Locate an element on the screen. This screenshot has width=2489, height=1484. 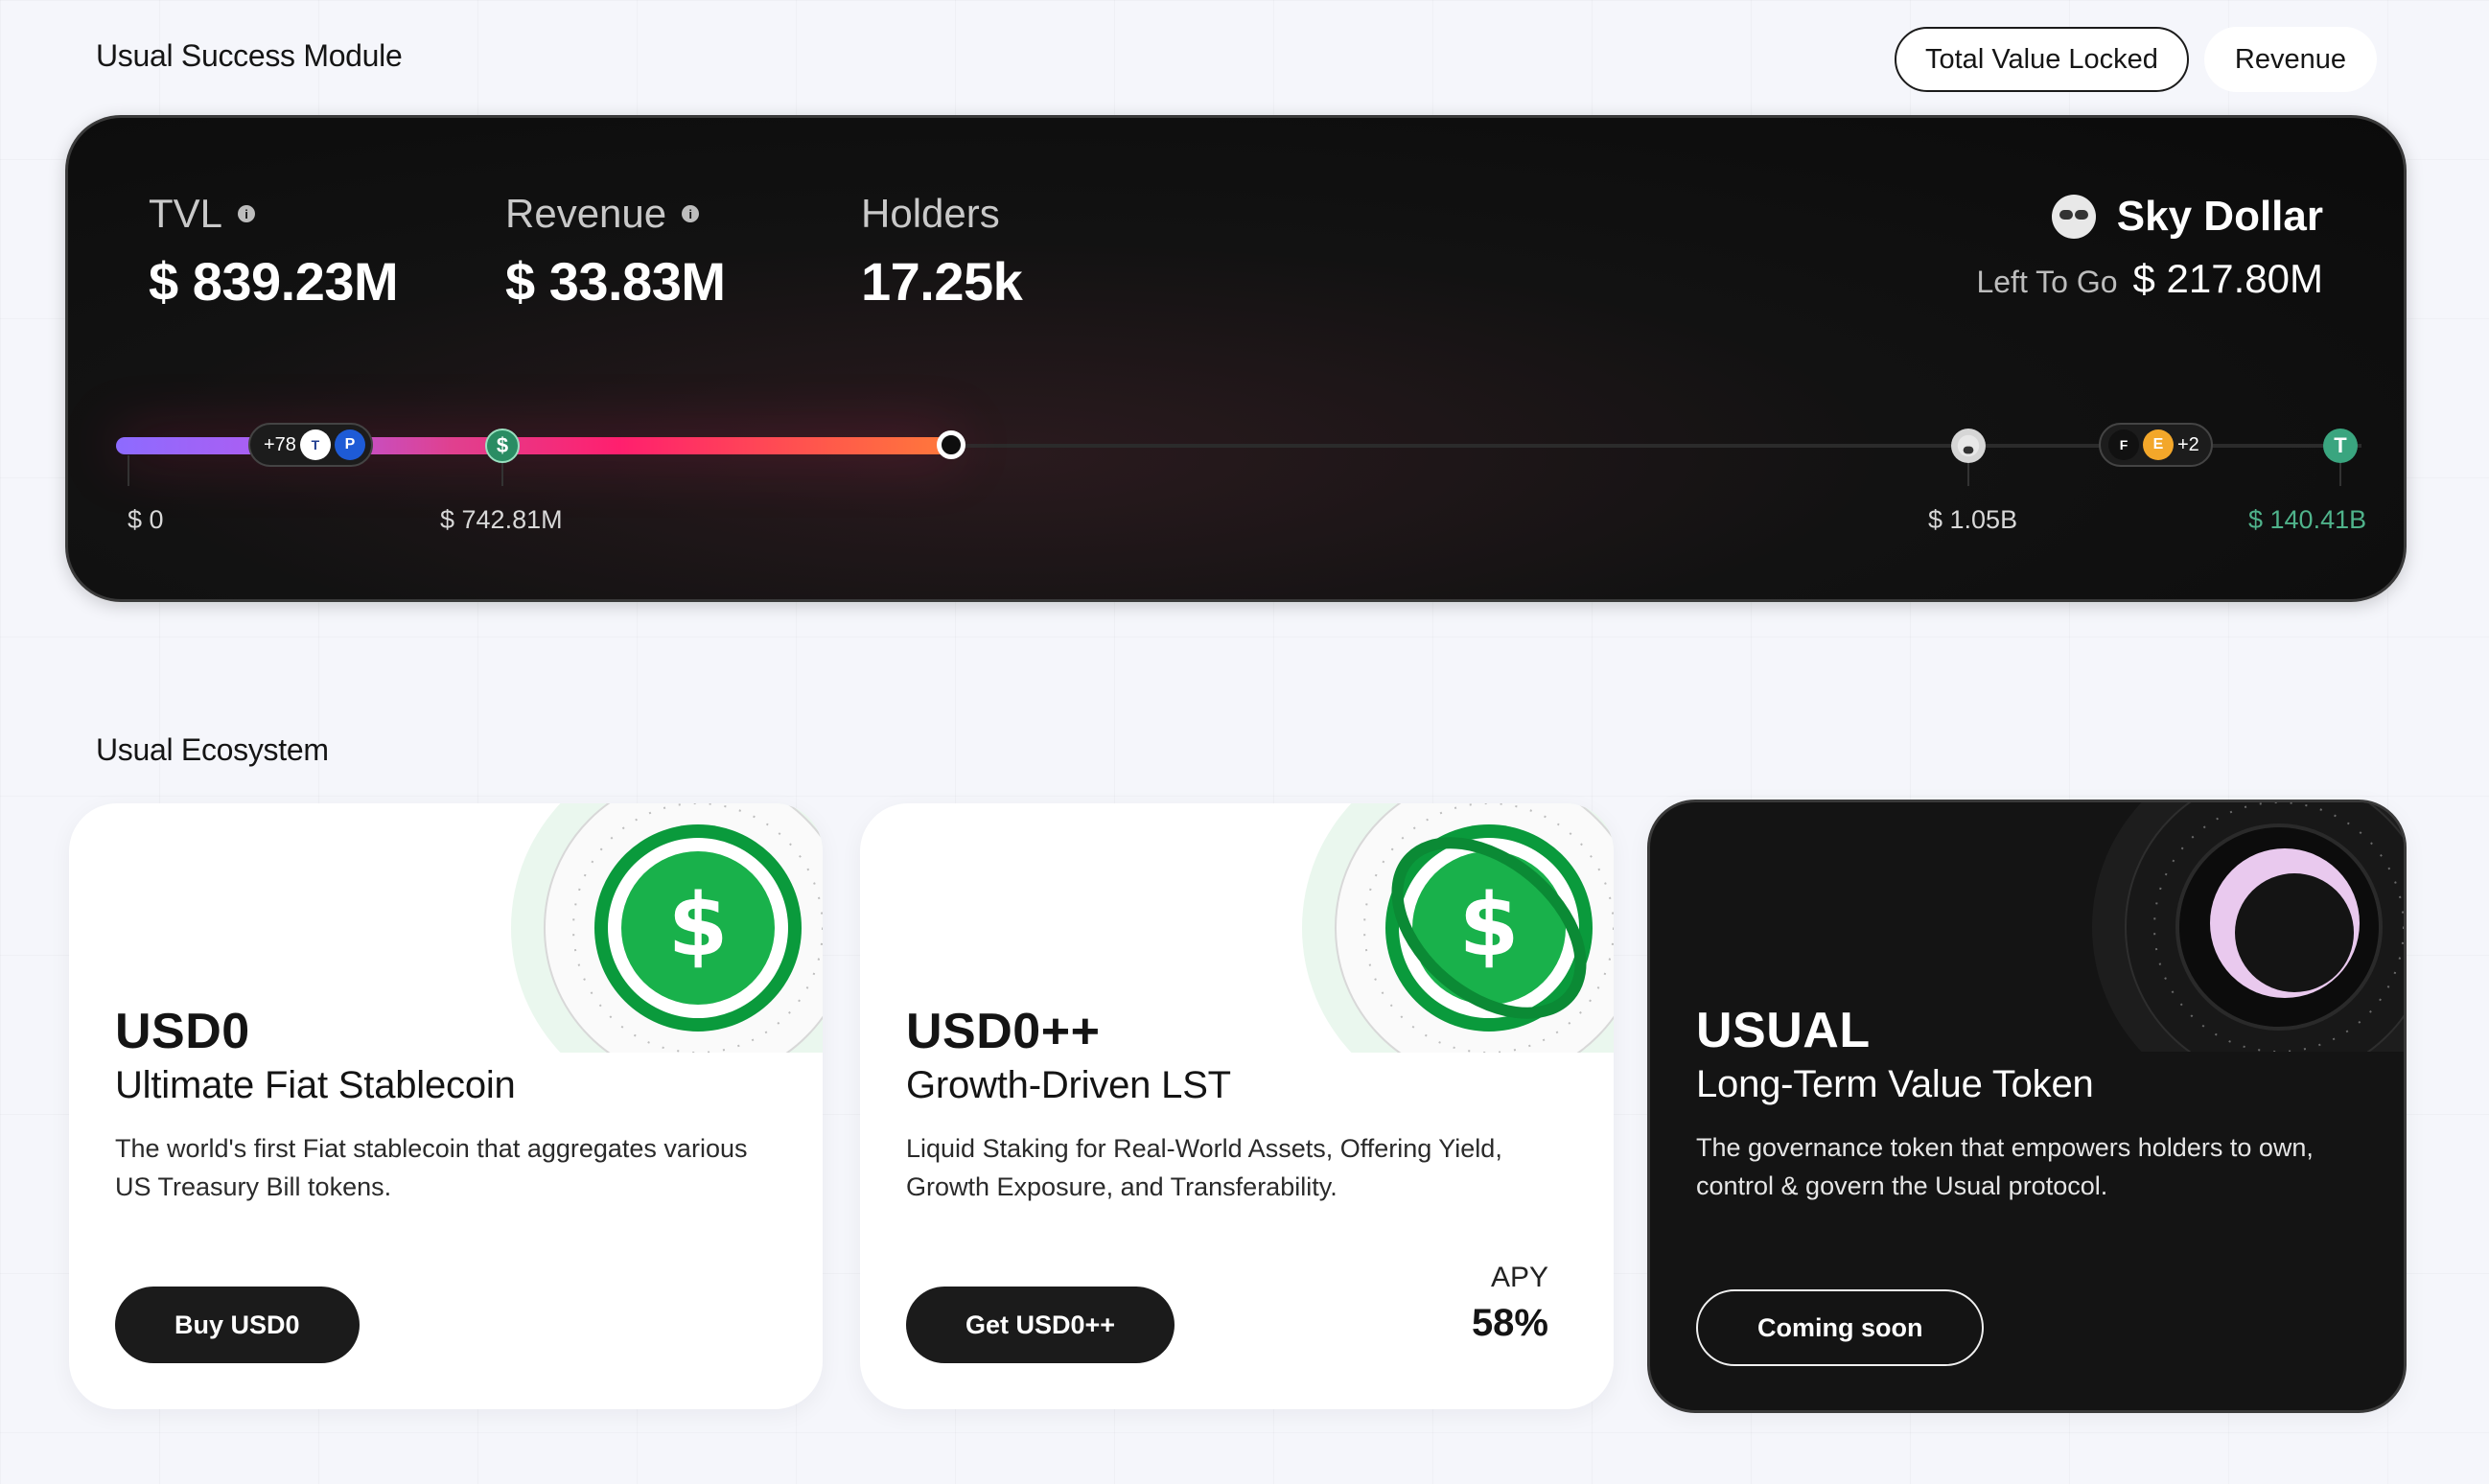
target-milestone: Sky Dollar Left To Go $ 217.80M is located at coordinates (2149, 248).